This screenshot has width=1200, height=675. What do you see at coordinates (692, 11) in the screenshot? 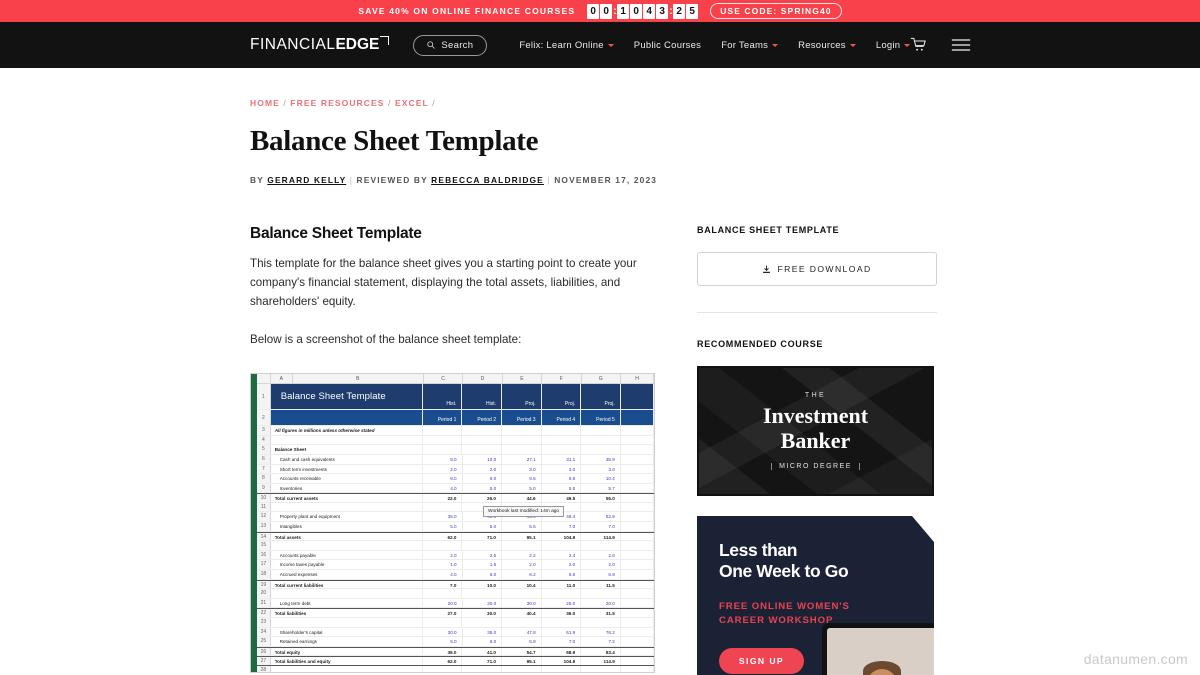
I see `countdown-digit: 5` at bounding box center [692, 11].